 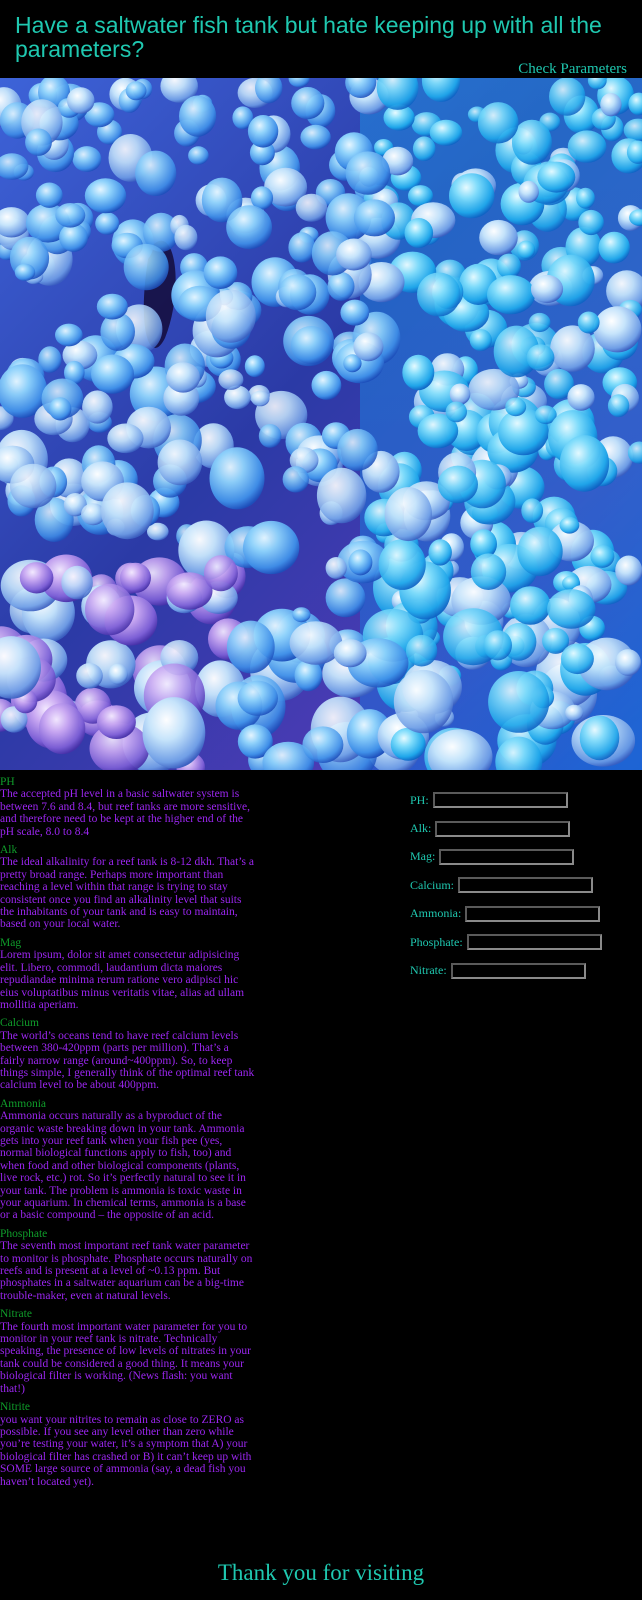 I want to click on param-title: Nitrate, so click(x=16, y=1314).